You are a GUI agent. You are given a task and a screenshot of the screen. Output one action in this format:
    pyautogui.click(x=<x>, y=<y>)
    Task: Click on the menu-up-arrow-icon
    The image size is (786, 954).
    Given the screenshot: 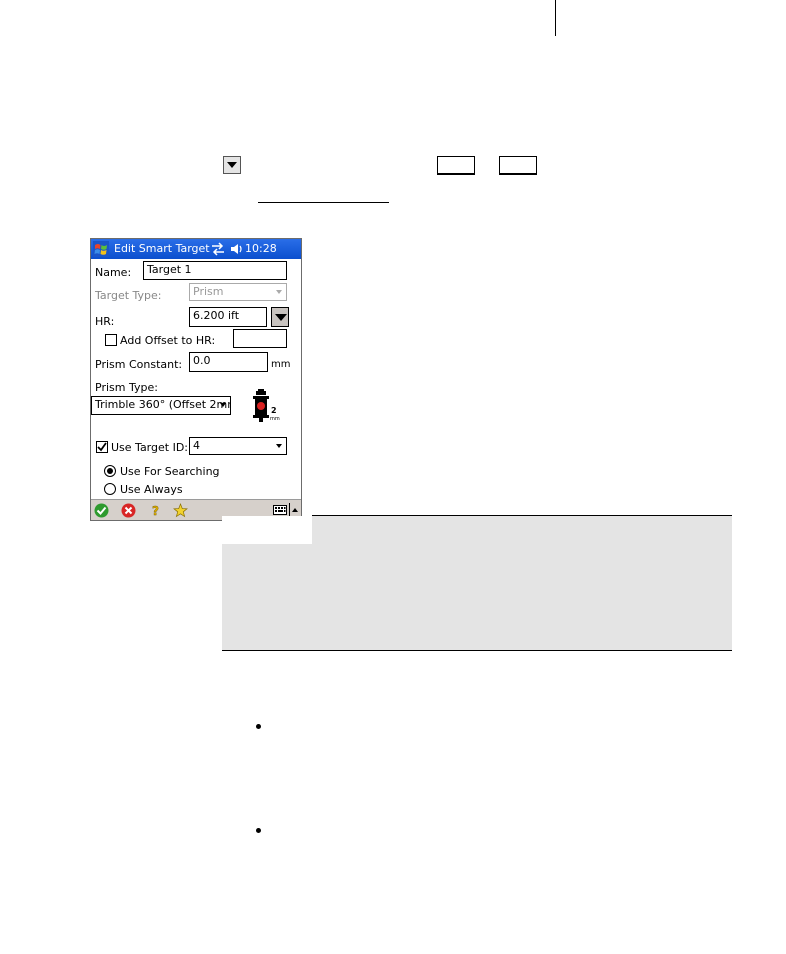 What is the action you would take?
    pyautogui.click(x=295, y=510)
    